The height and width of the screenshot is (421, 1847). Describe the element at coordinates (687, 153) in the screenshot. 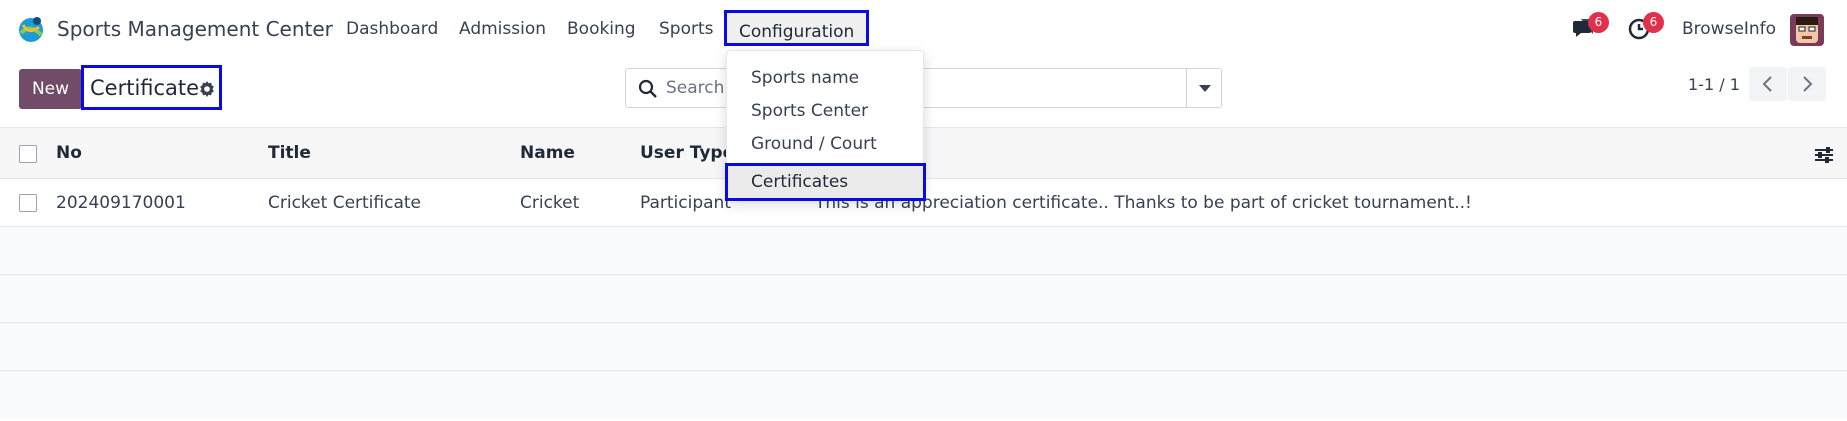

I see `column-header-user-type: User Type` at that location.